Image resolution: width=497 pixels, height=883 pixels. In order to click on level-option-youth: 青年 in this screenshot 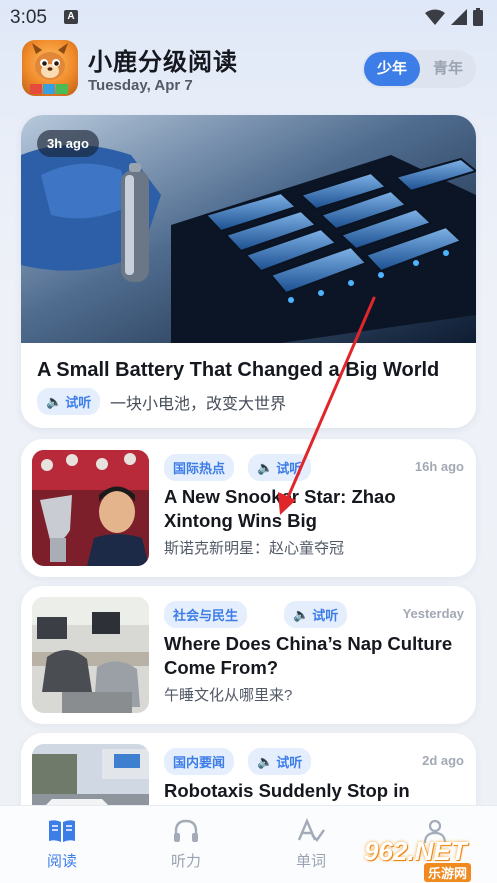, I will do `click(448, 69)`.